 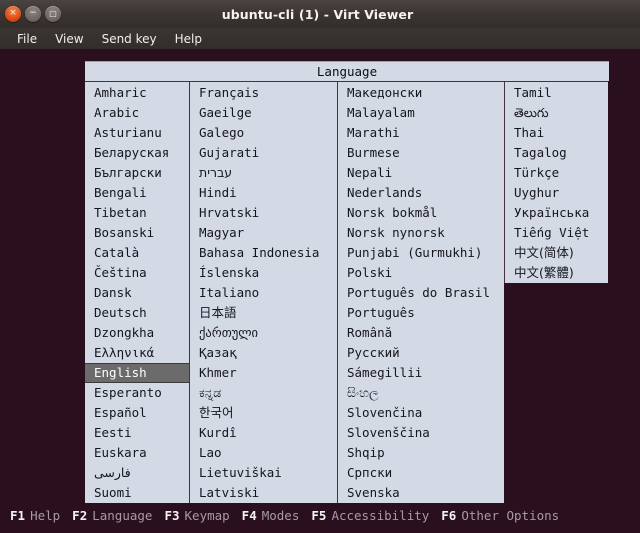 What do you see at coordinates (421, 433) in the screenshot?
I see `language-item: Slovenščina` at bounding box center [421, 433].